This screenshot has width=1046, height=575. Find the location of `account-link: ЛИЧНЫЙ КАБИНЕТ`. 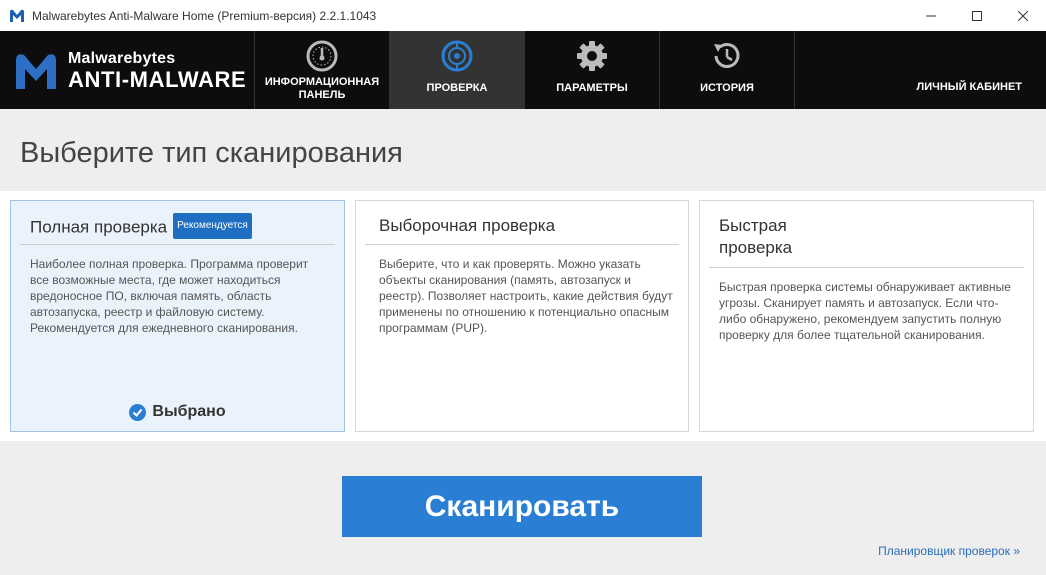

account-link: ЛИЧНЫЙ КАБИНЕТ is located at coordinates (970, 87).